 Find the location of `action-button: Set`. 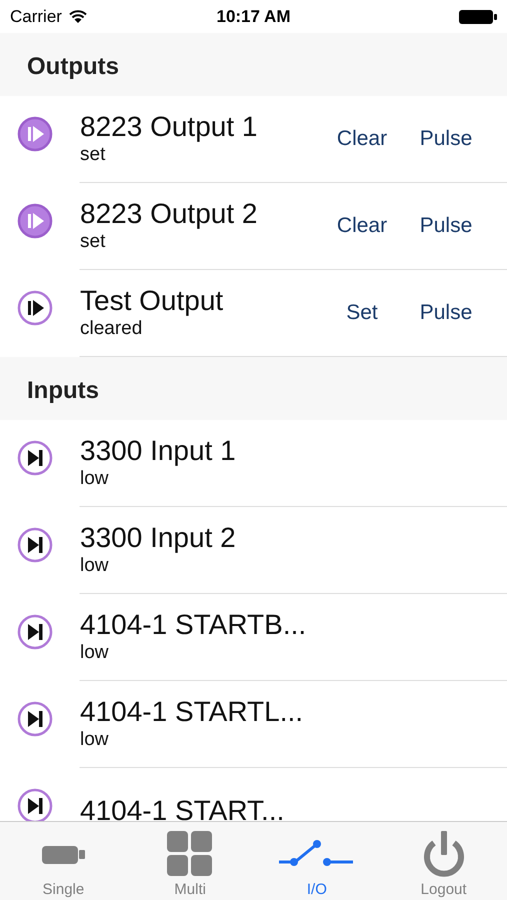

action-button: Set is located at coordinates (362, 313).